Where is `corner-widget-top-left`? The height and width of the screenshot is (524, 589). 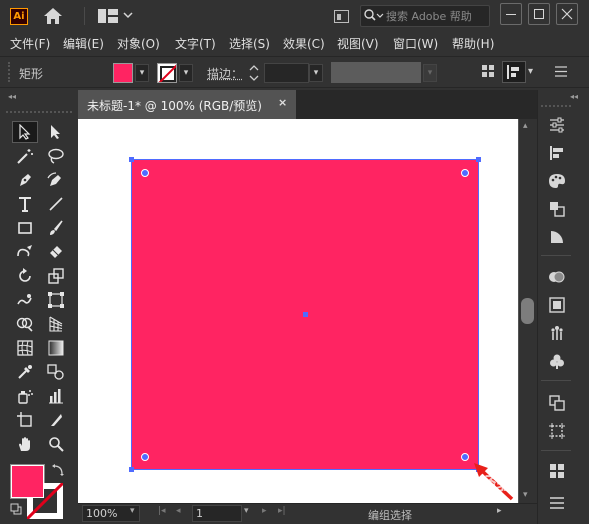 corner-widget-top-left is located at coordinates (145, 173).